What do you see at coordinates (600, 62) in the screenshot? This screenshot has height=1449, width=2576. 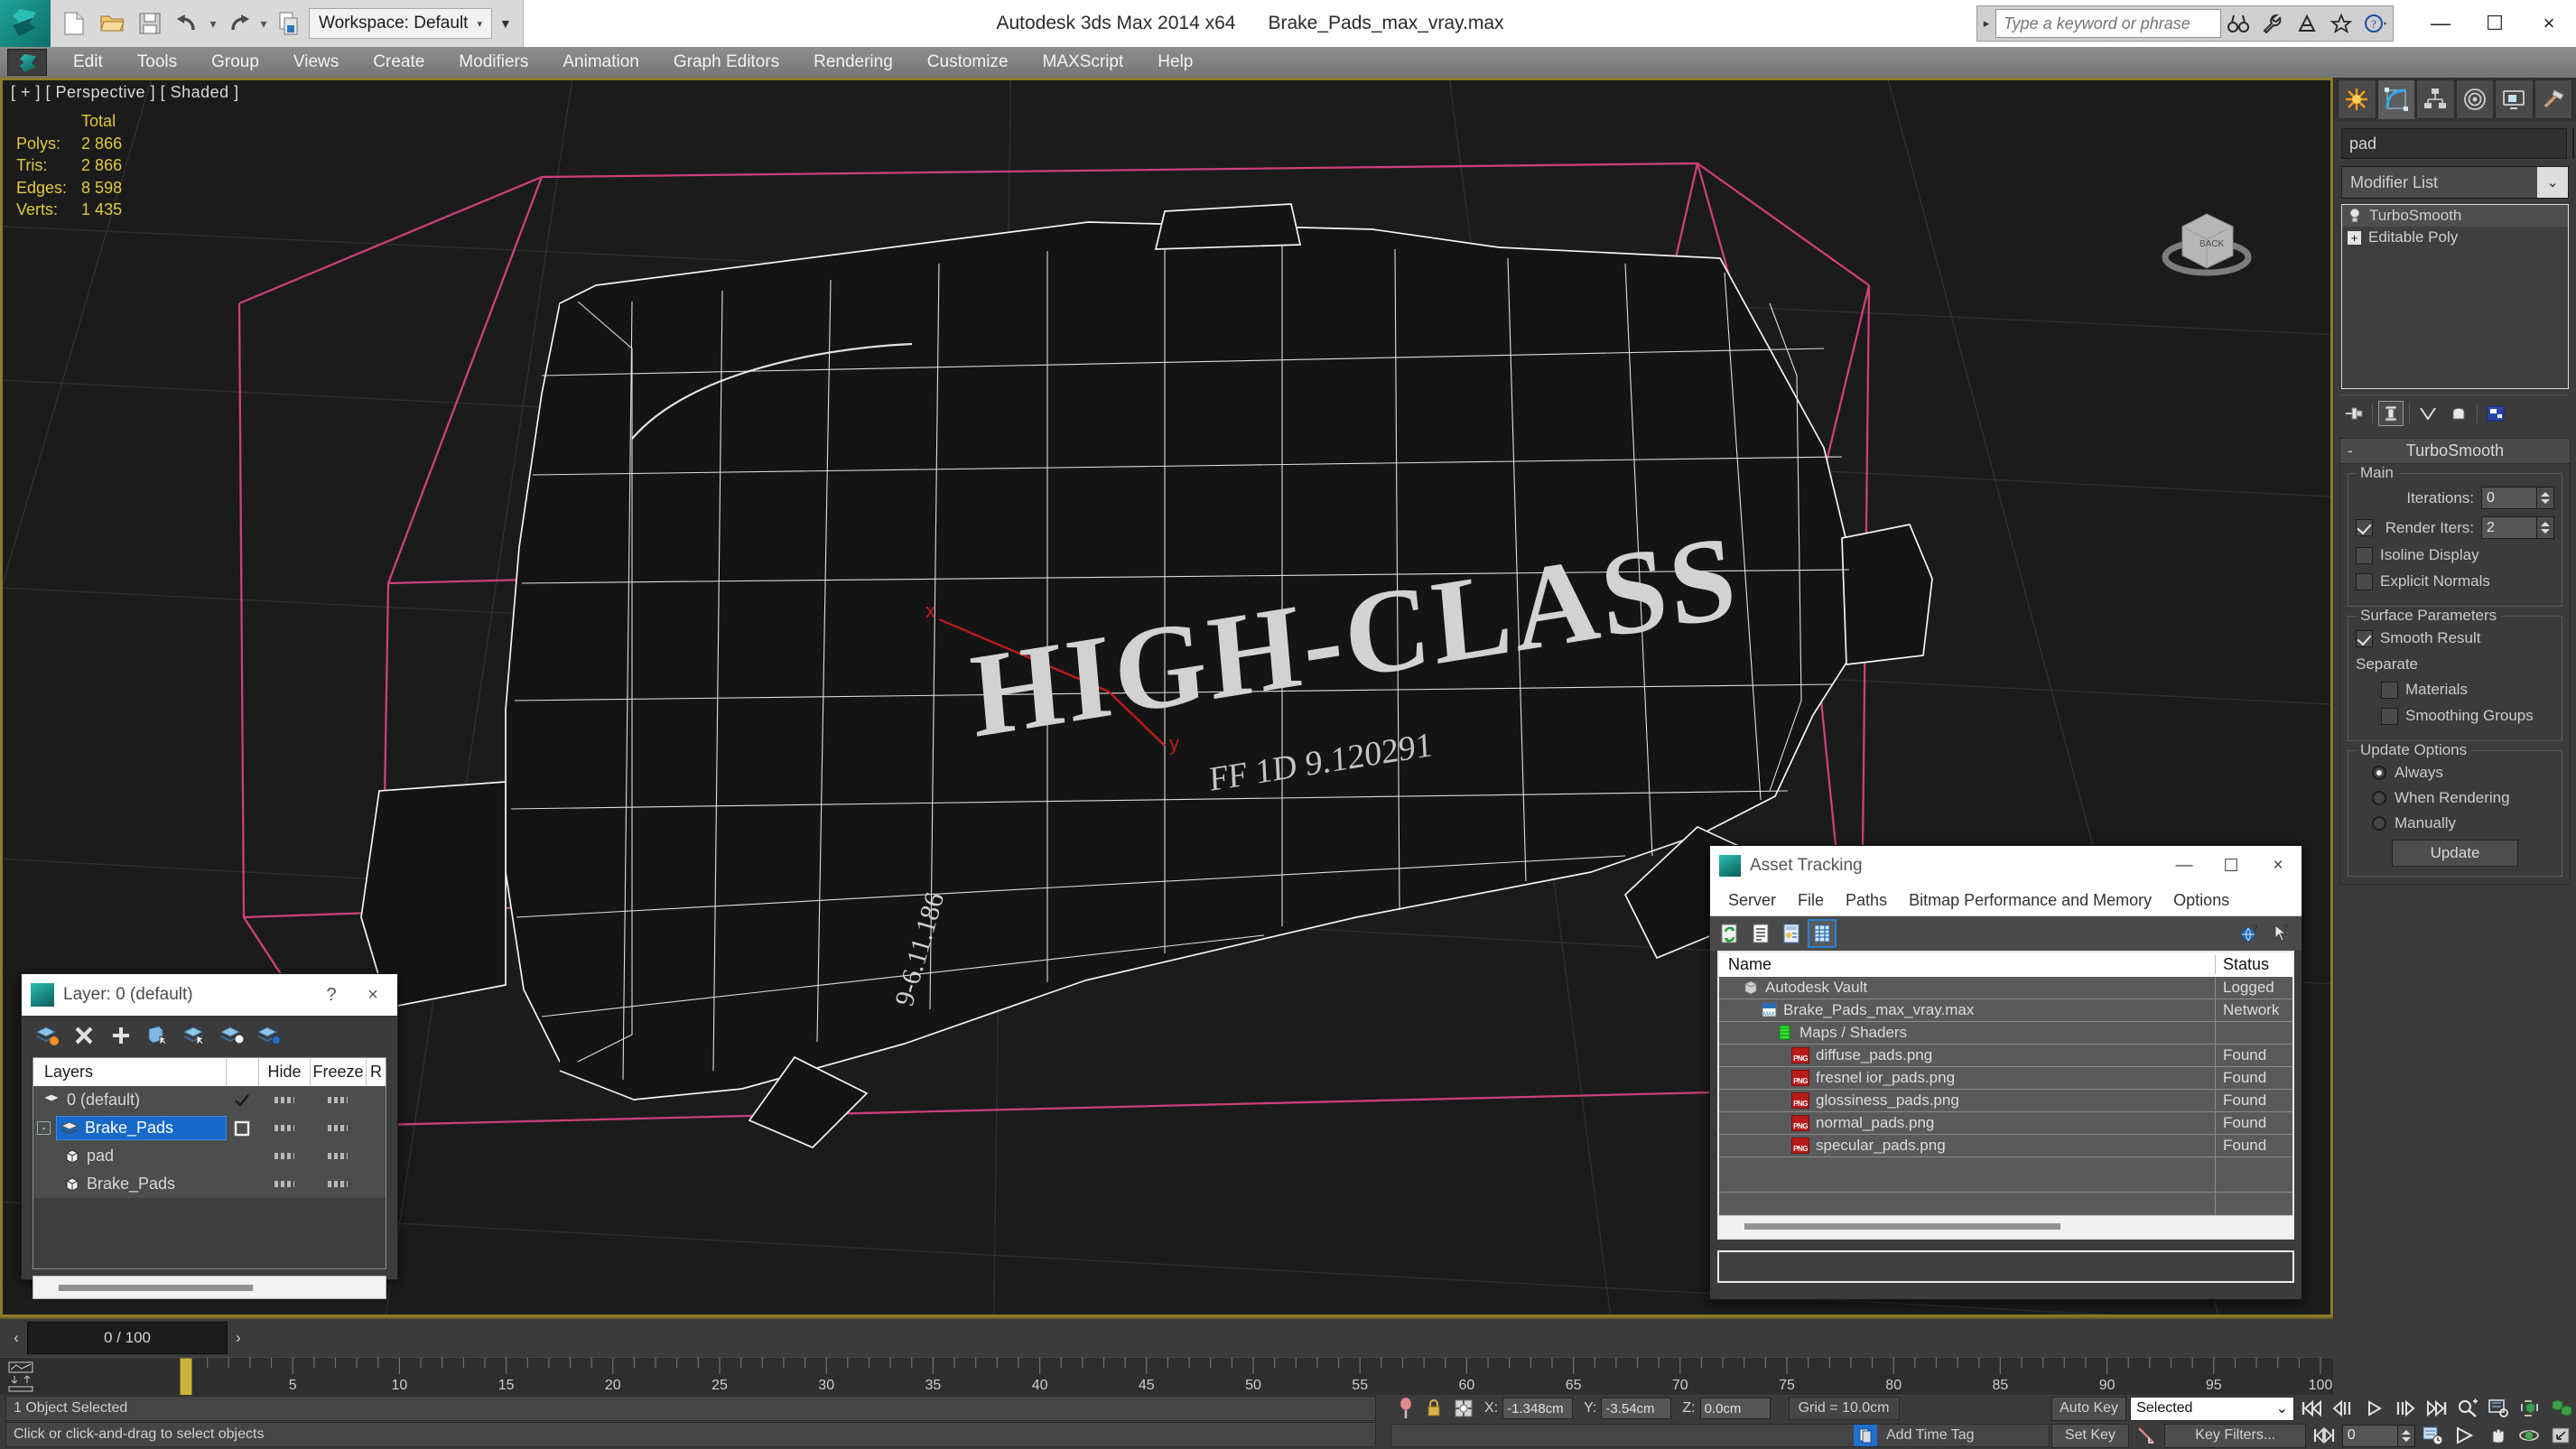 I see `menu-item-animation: Animation` at bounding box center [600, 62].